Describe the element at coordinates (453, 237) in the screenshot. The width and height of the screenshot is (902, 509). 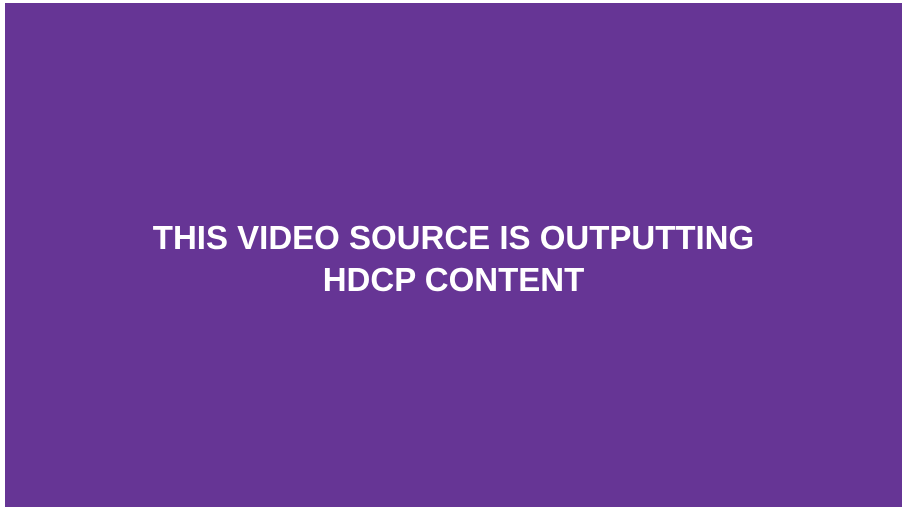
I see `hdcp-warning-line-1: THIS VIDEO SOURCE IS OUTPUTTING` at that location.